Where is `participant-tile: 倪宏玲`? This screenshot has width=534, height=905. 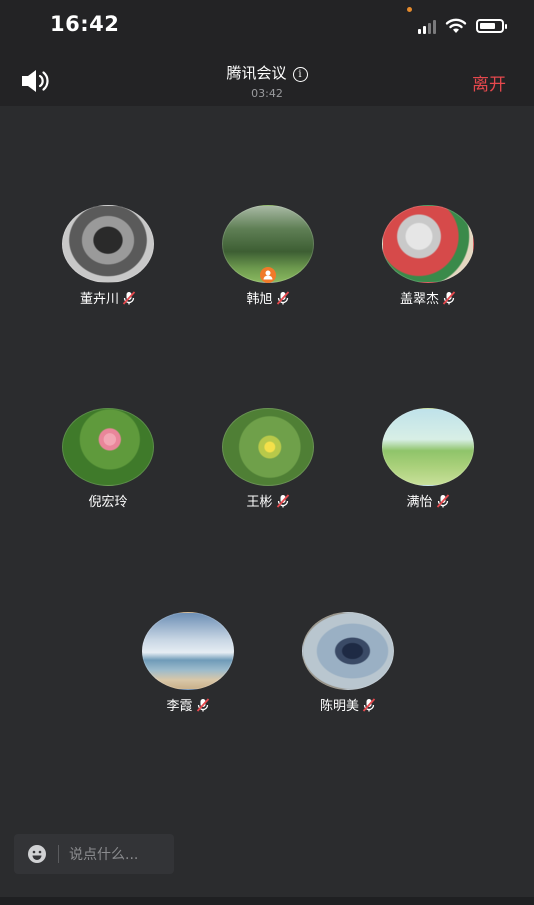 participant-tile: 倪宏玲 is located at coordinates (108, 463).